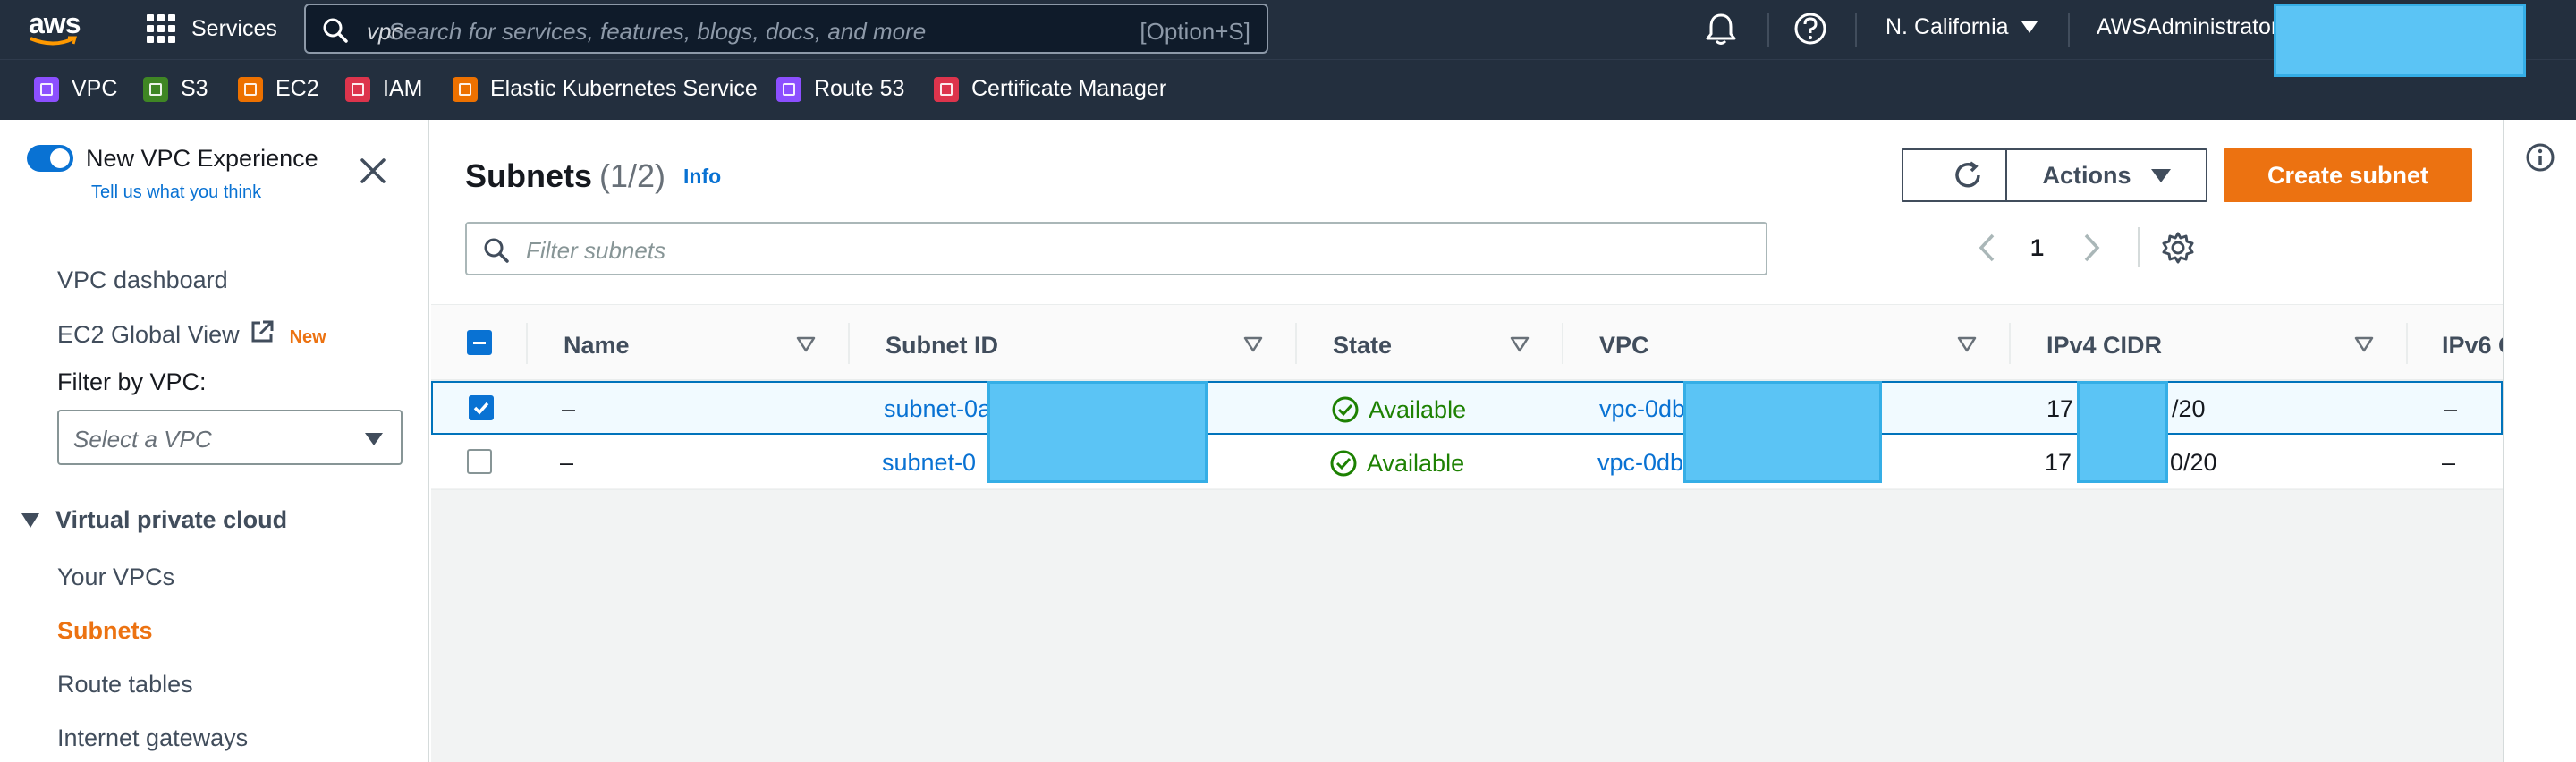 This screenshot has width=2576, height=762. What do you see at coordinates (250, 89) in the screenshot?
I see `ec2-service-icon` at bounding box center [250, 89].